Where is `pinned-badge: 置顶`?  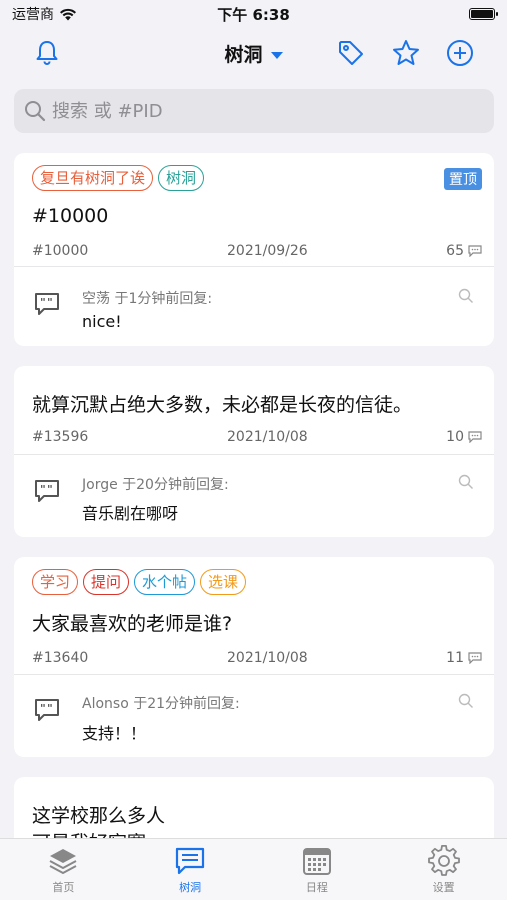 pinned-badge: 置顶 is located at coordinates (463, 179).